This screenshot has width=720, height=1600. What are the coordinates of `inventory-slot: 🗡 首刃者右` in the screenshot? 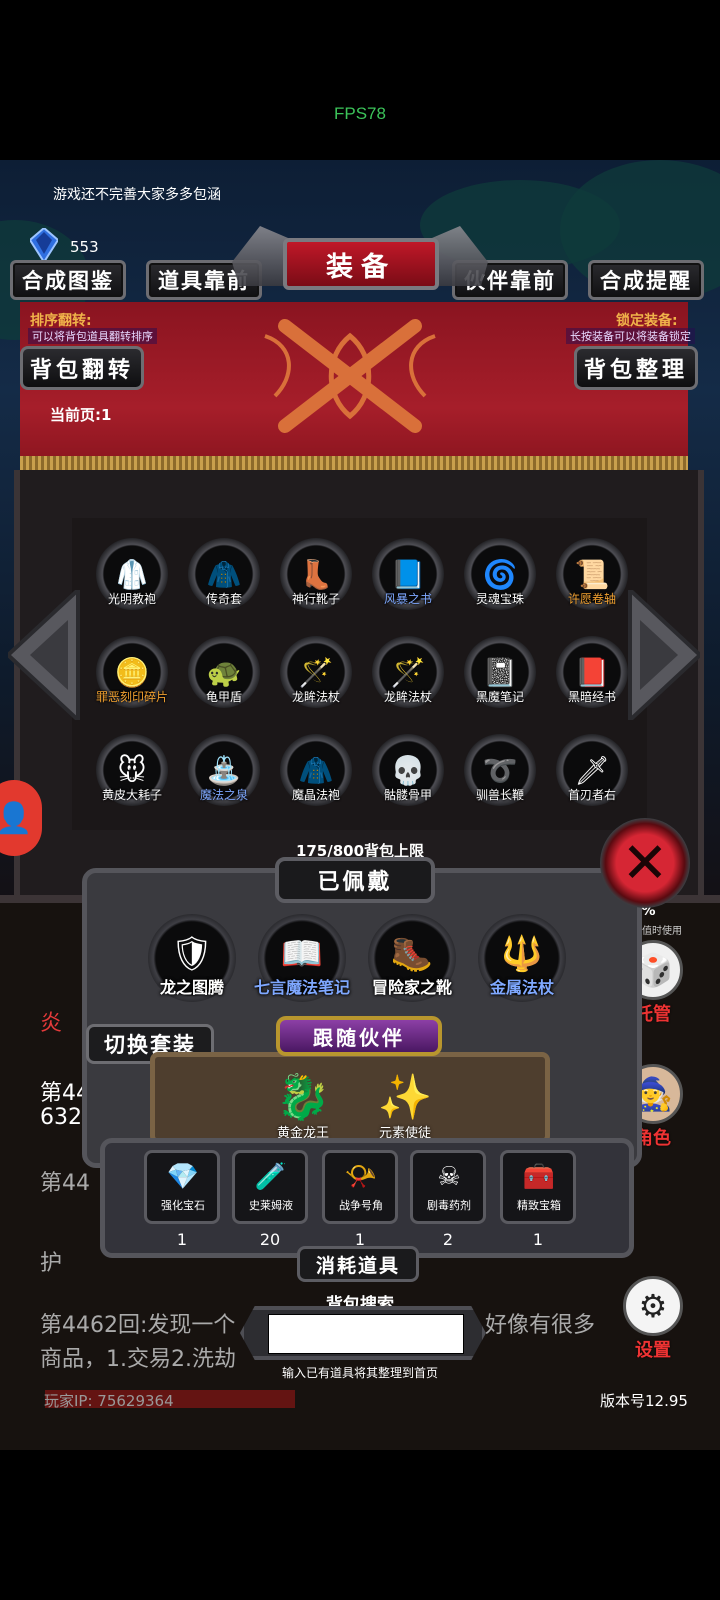 It's located at (592, 782).